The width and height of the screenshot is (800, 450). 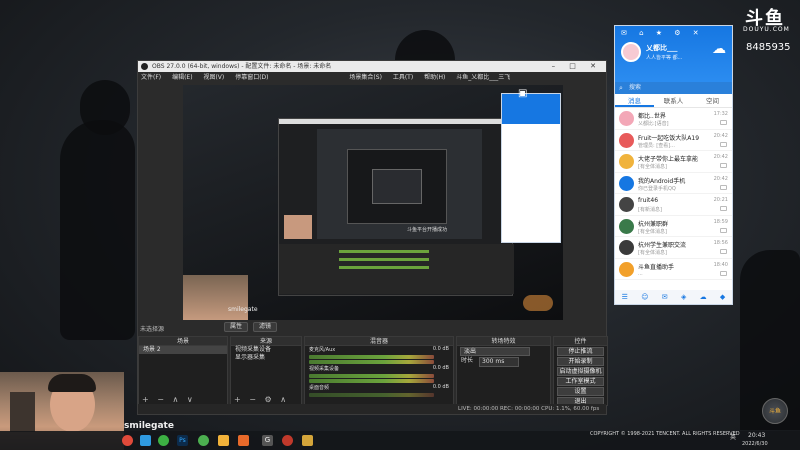 I want to click on menu-edit: 编辑(E), so click(x=182, y=77).